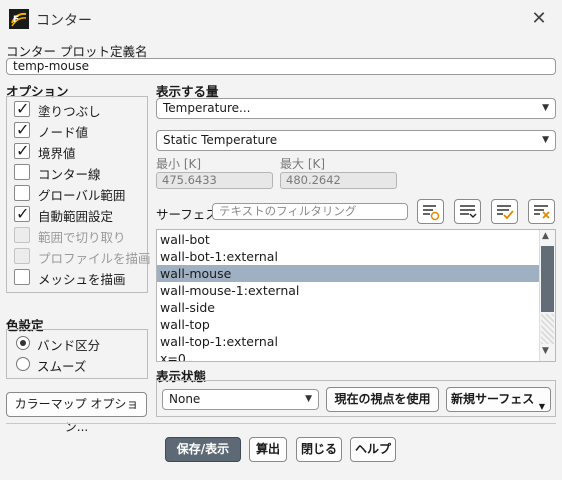  I want to click on view-state-select: None ▼, so click(240, 399).